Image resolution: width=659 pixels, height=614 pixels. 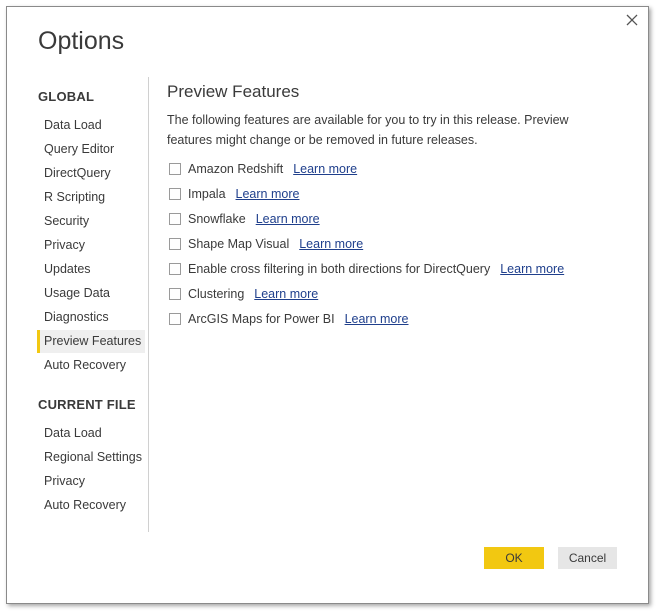 I want to click on feature-checkbox-impala, so click(x=175, y=194).